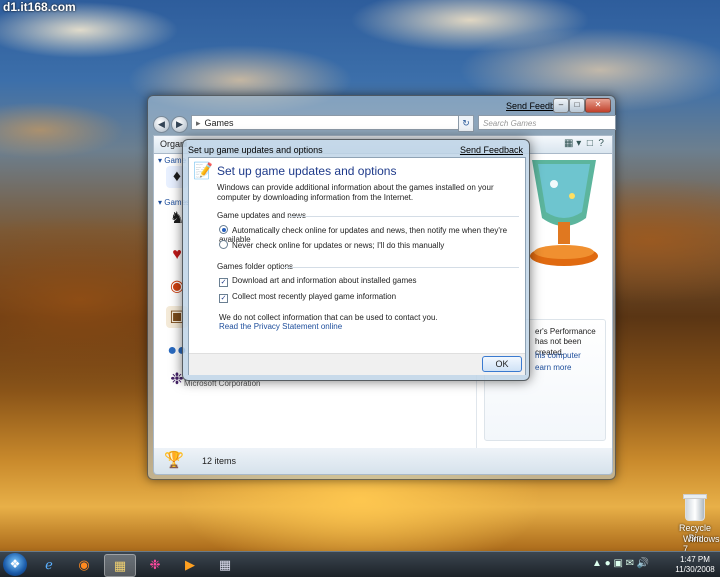  I want to click on address-bar: ▸ Games, so click(326, 122).